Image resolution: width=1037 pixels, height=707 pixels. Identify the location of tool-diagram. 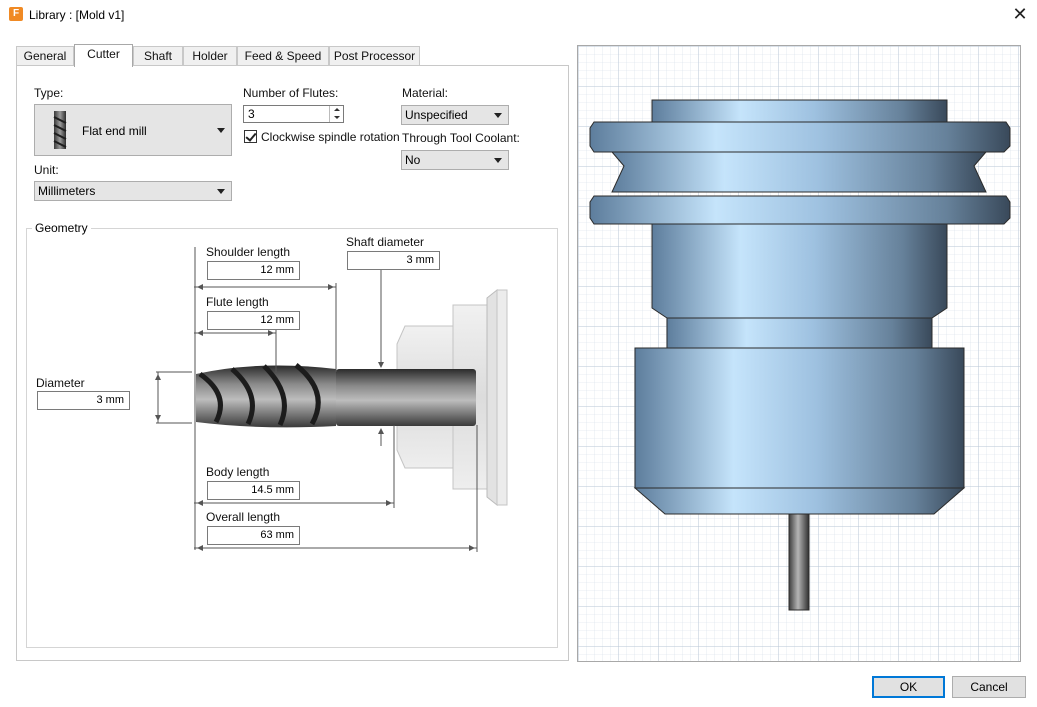
(331, 399).